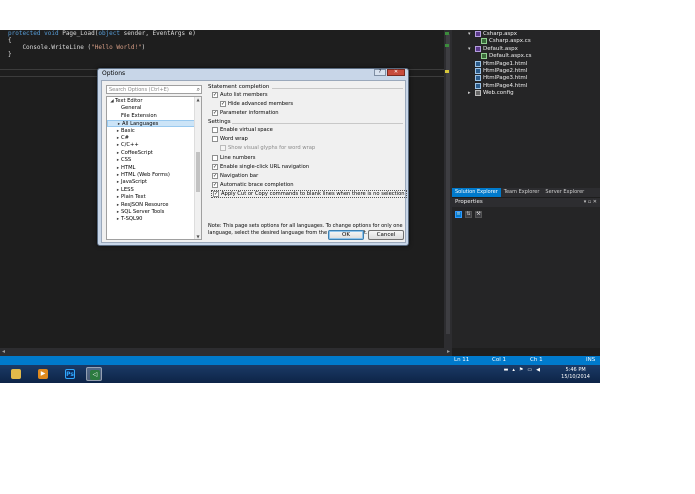 The image size is (695, 494). I want to click on option-hide-advanced-members: Hide advanced members, so click(256, 104).